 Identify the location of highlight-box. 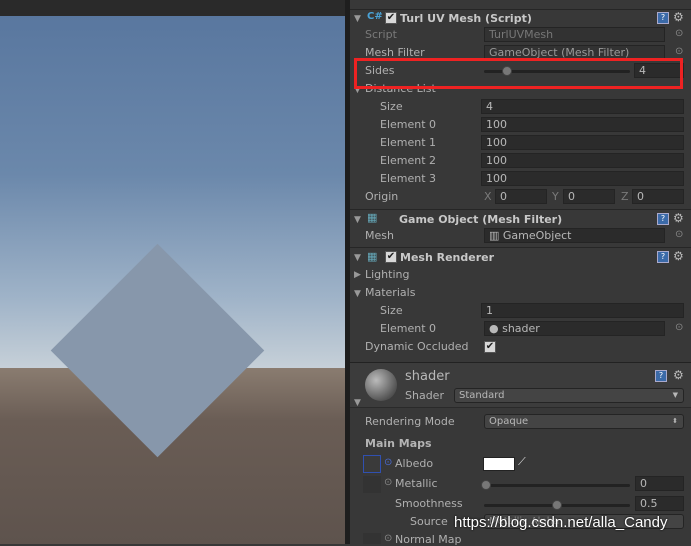
(518, 73).